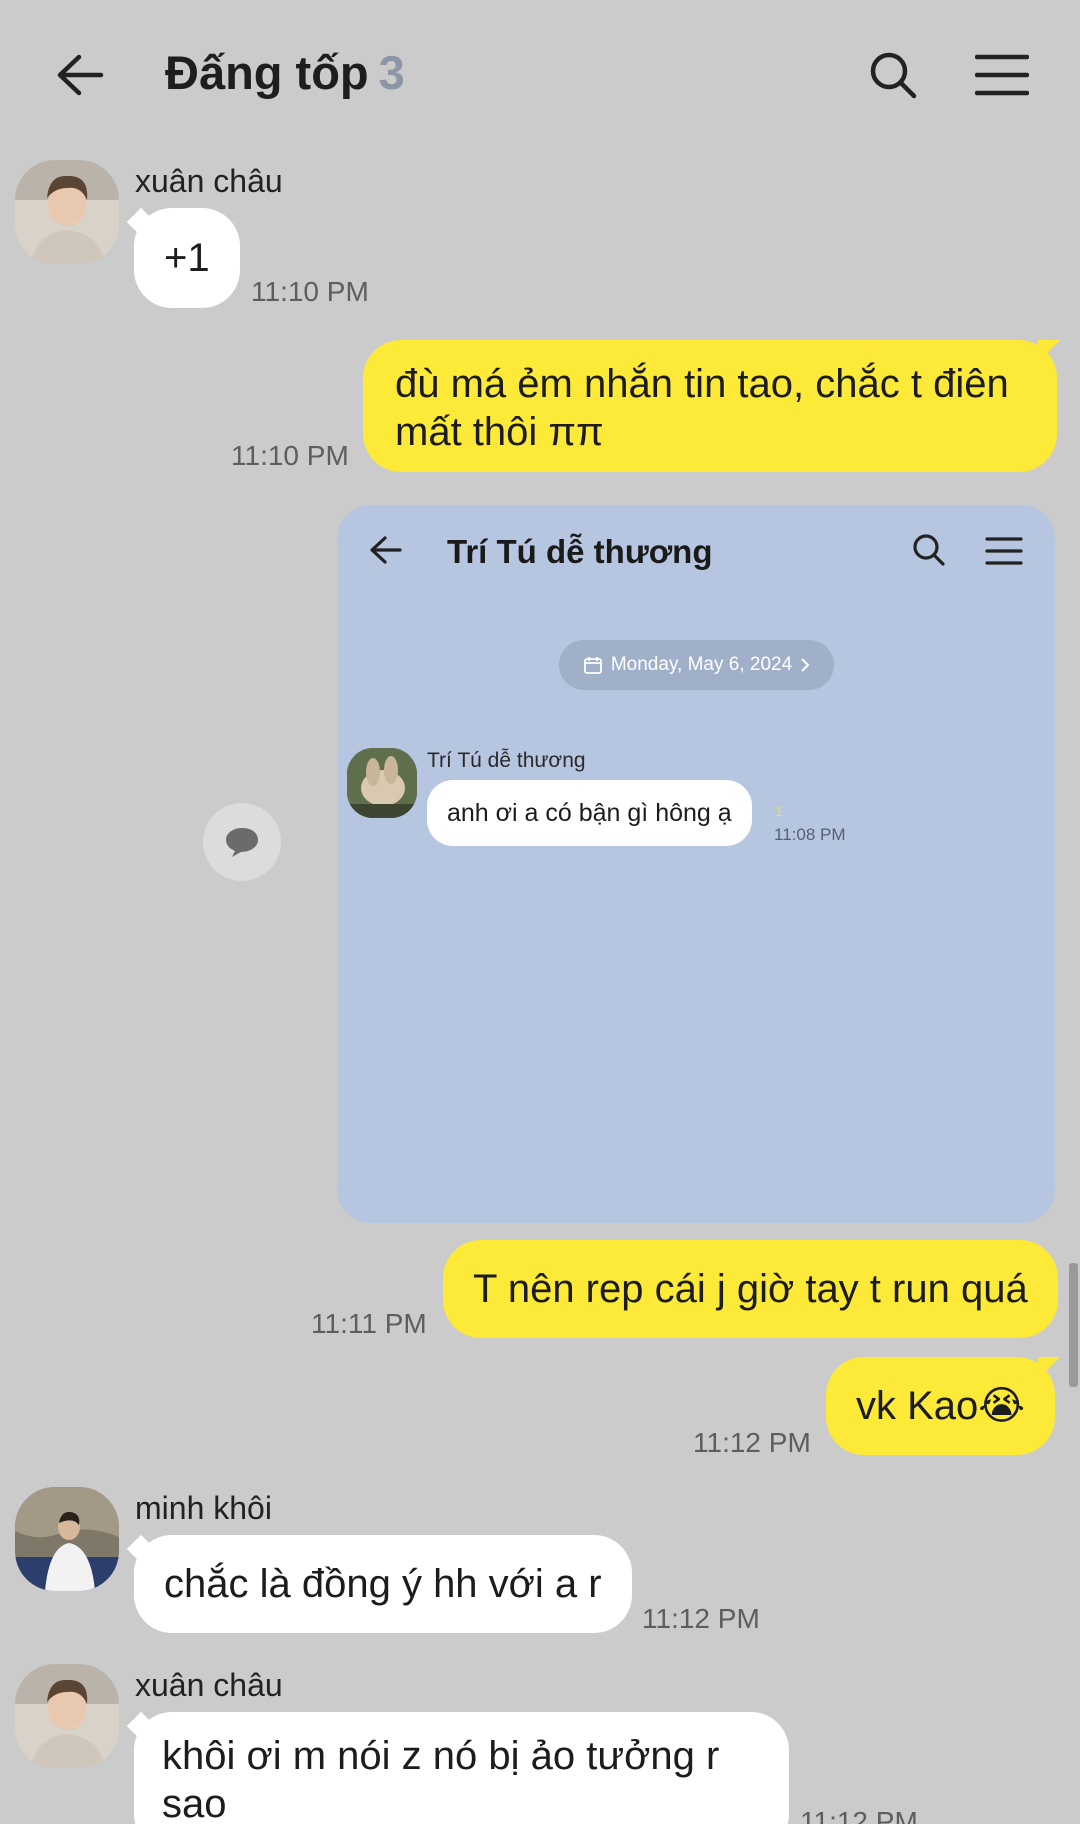 Image resolution: width=1080 pixels, height=1824 pixels. Describe the element at coordinates (203, 1508) in the screenshot. I see `sender-name: minh khôi` at that location.